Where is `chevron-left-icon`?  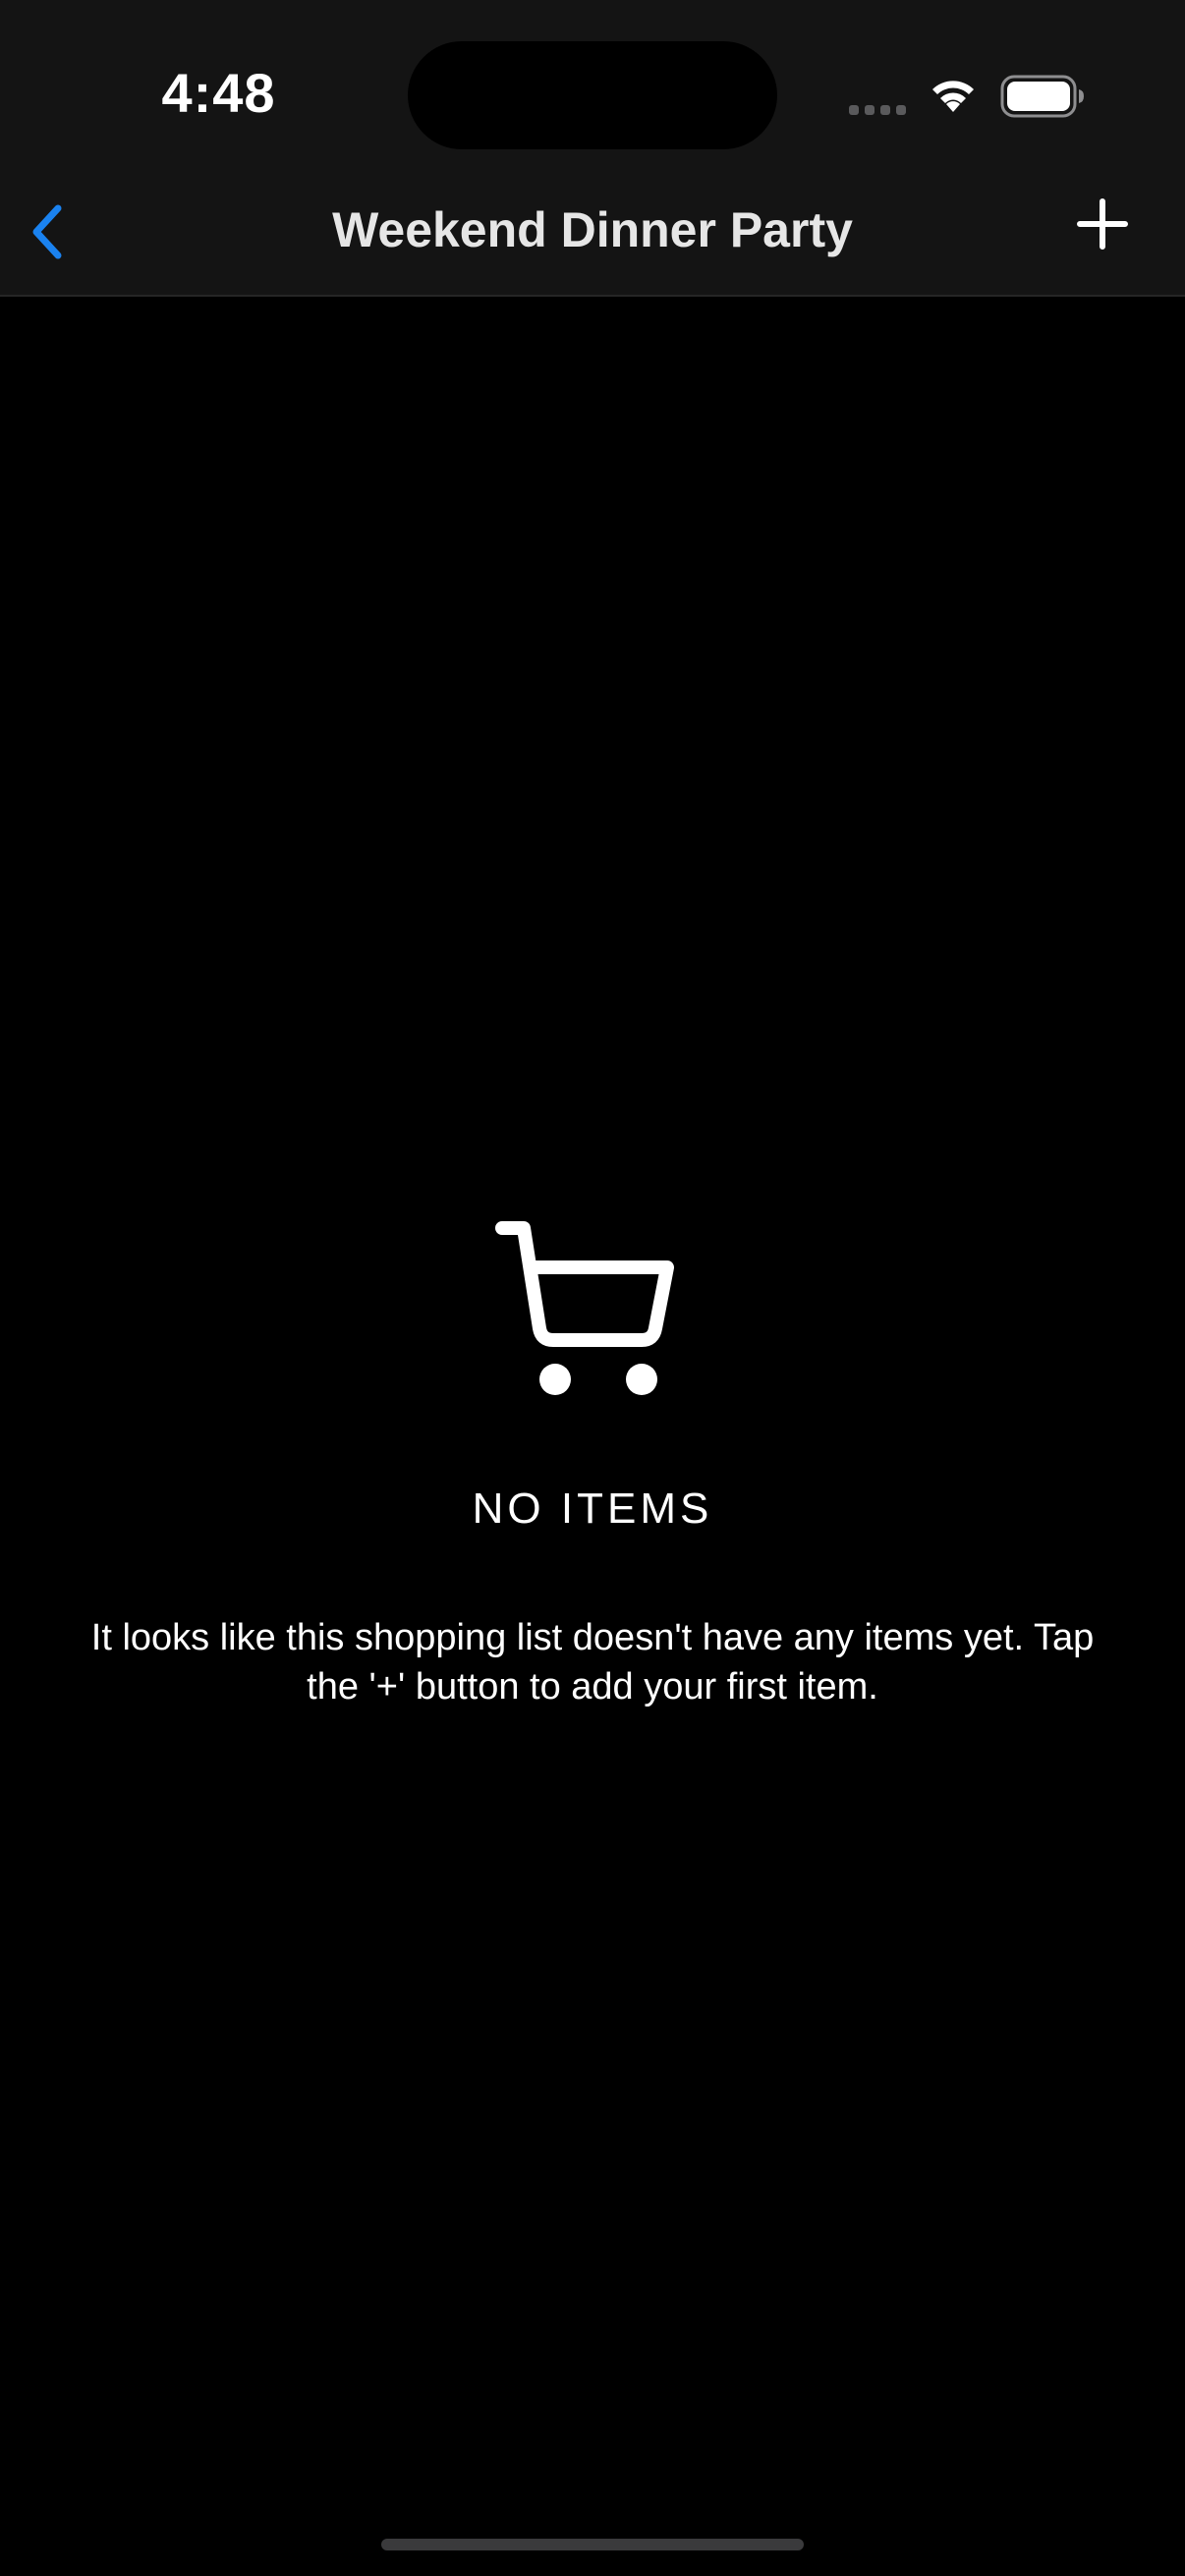 chevron-left-icon is located at coordinates (47, 231).